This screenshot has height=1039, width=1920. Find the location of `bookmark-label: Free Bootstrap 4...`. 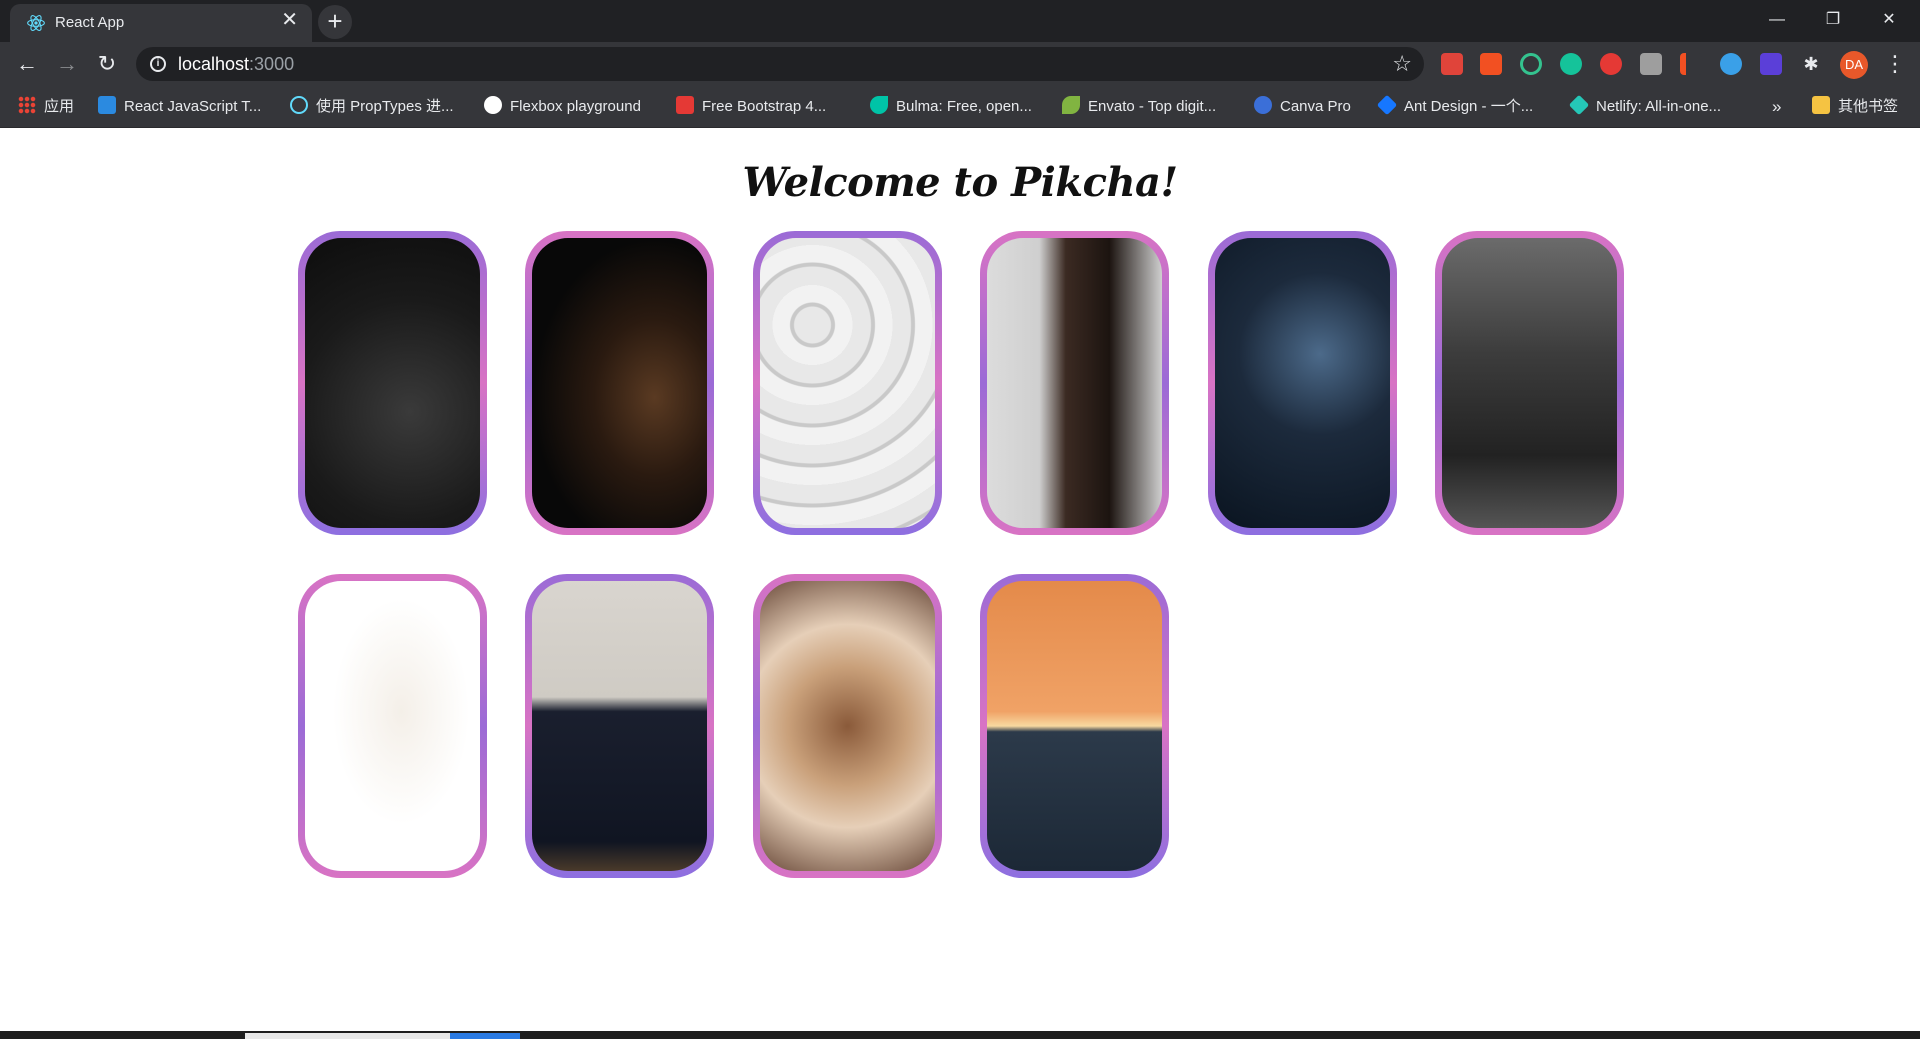

bookmark-label: Free Bootstrap 4... is located at coordinates (764, 106).